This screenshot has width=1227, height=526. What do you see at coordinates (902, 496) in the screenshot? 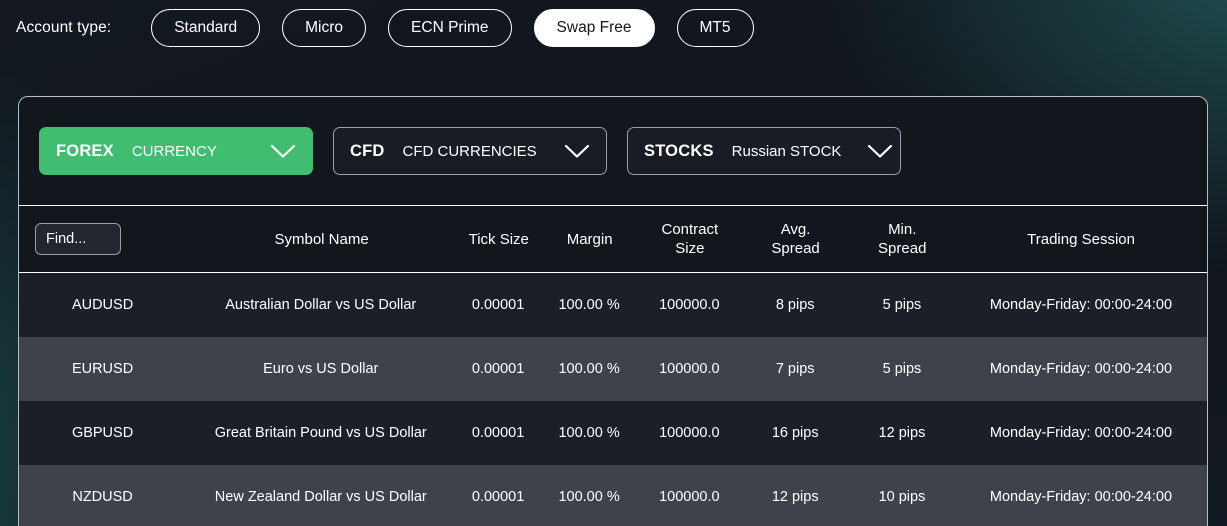
I see `cell-min-spread: 10 pips` at bounding box center [902, 496].